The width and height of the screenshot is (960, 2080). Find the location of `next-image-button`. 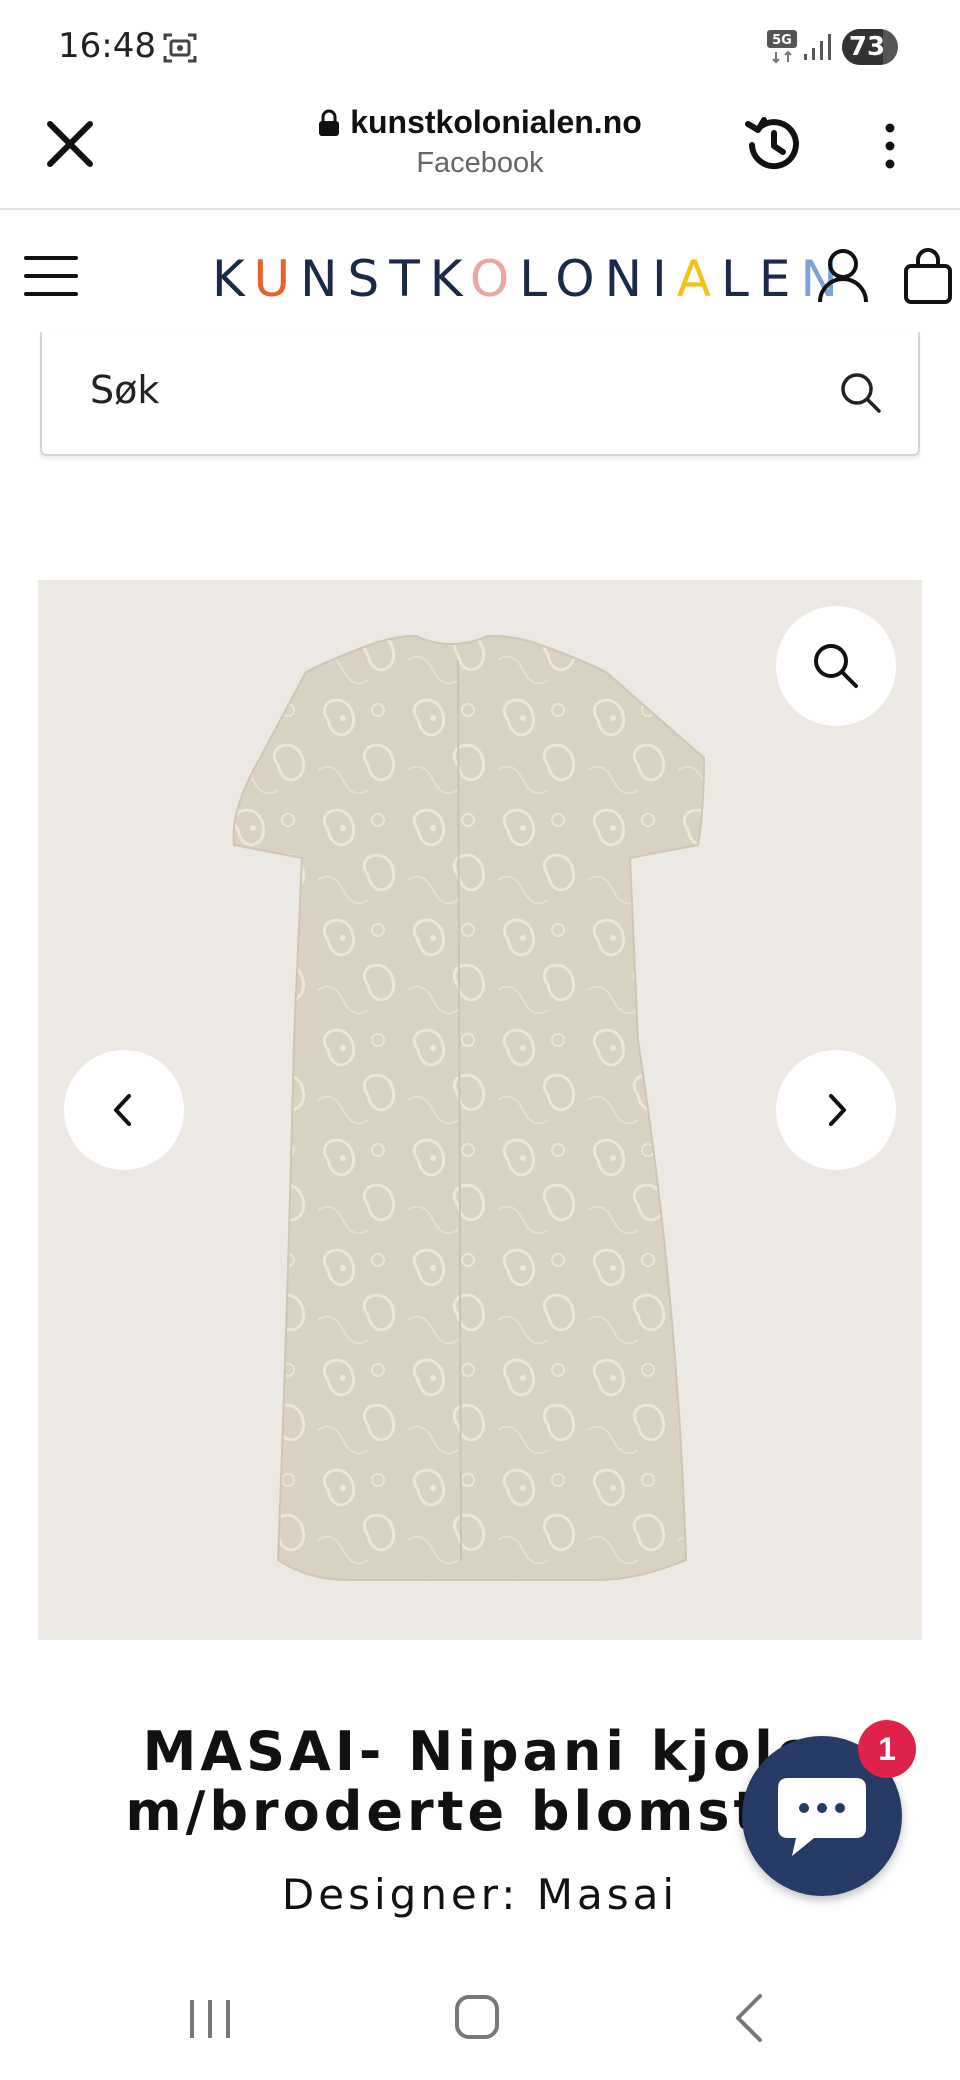

next-image-button is located at coordinates (836, 1110).